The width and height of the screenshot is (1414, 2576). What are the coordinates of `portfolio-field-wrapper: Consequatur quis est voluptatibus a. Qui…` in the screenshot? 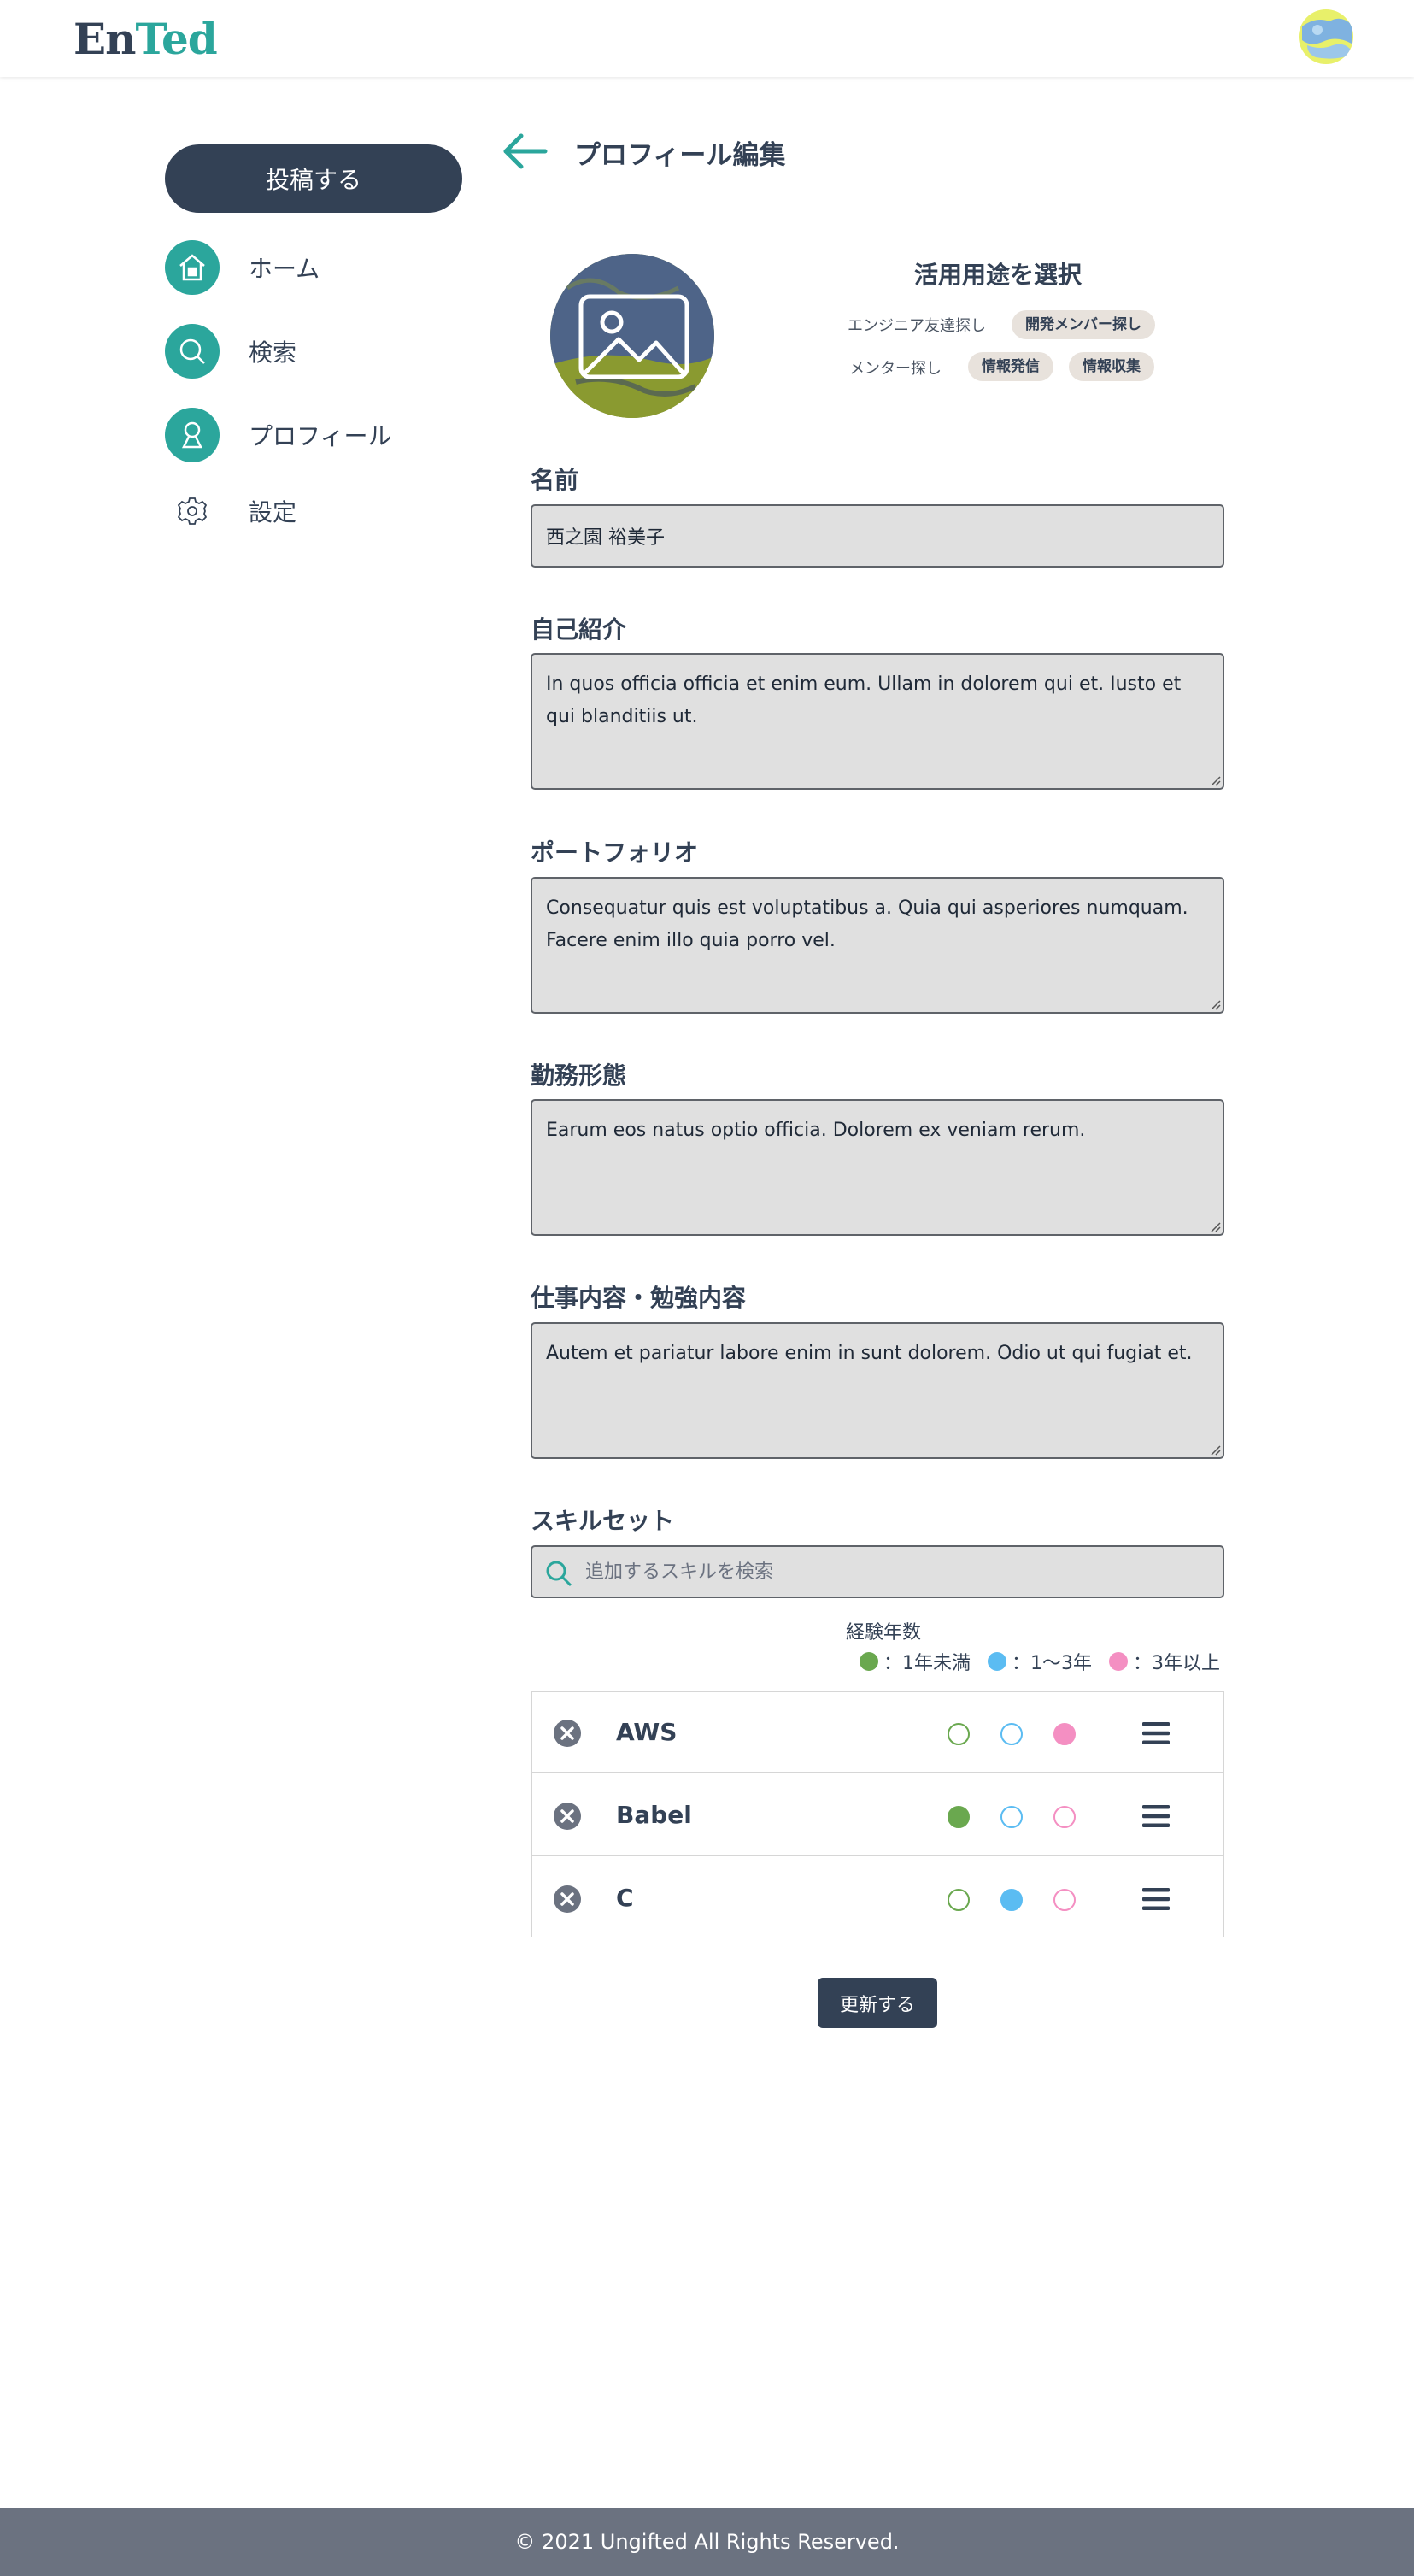 It's located at (878, 945).